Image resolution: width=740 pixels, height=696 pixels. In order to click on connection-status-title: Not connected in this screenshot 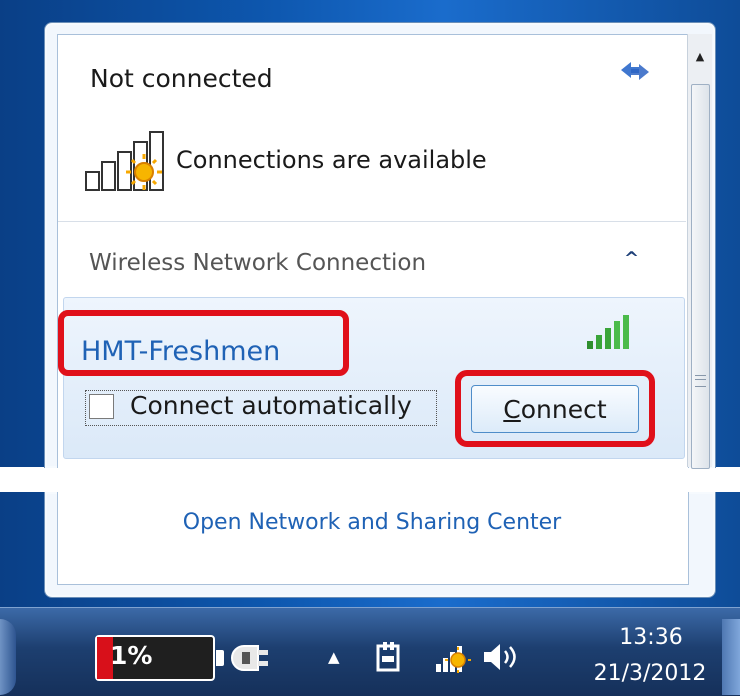, I will do `click(181, 78)`.